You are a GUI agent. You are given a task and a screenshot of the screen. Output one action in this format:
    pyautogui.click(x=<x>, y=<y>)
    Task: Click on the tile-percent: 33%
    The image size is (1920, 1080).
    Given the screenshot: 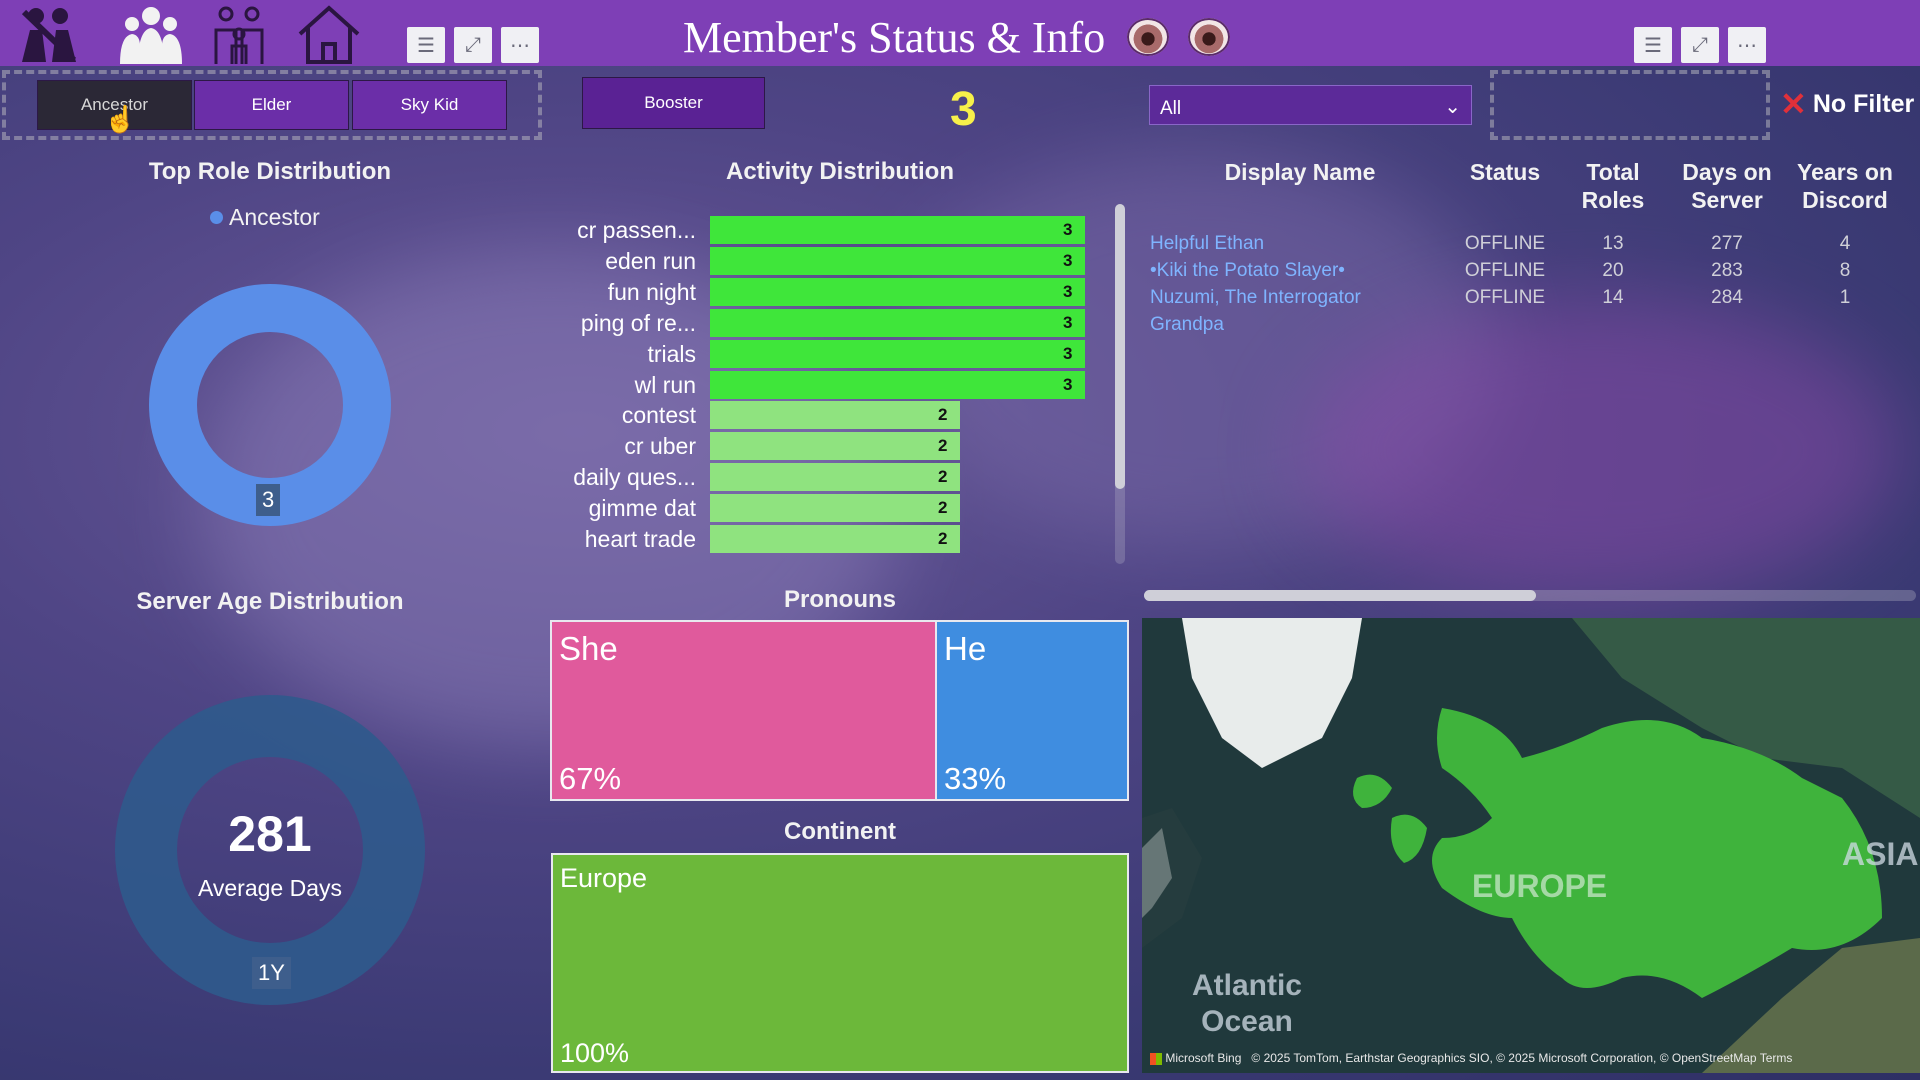 What is the action you would take?
    pyautogui.click(x=975, y=778)
    